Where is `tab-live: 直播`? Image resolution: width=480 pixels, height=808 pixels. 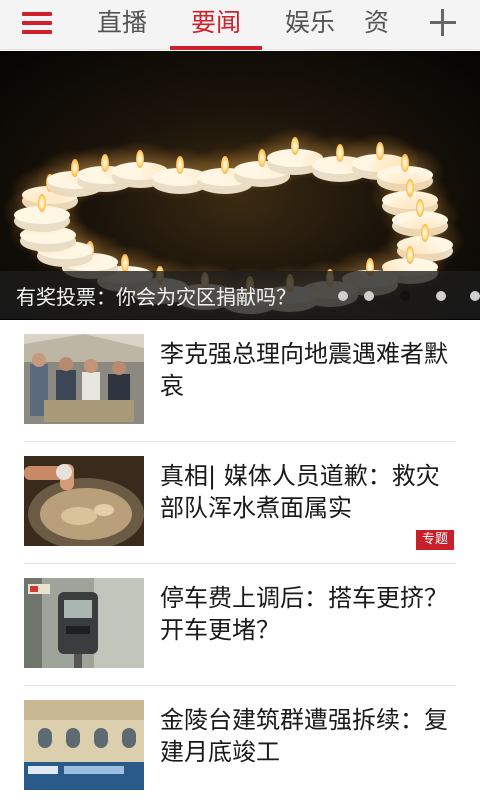 tab-live: 直播 is located at coordinates (122, 25).